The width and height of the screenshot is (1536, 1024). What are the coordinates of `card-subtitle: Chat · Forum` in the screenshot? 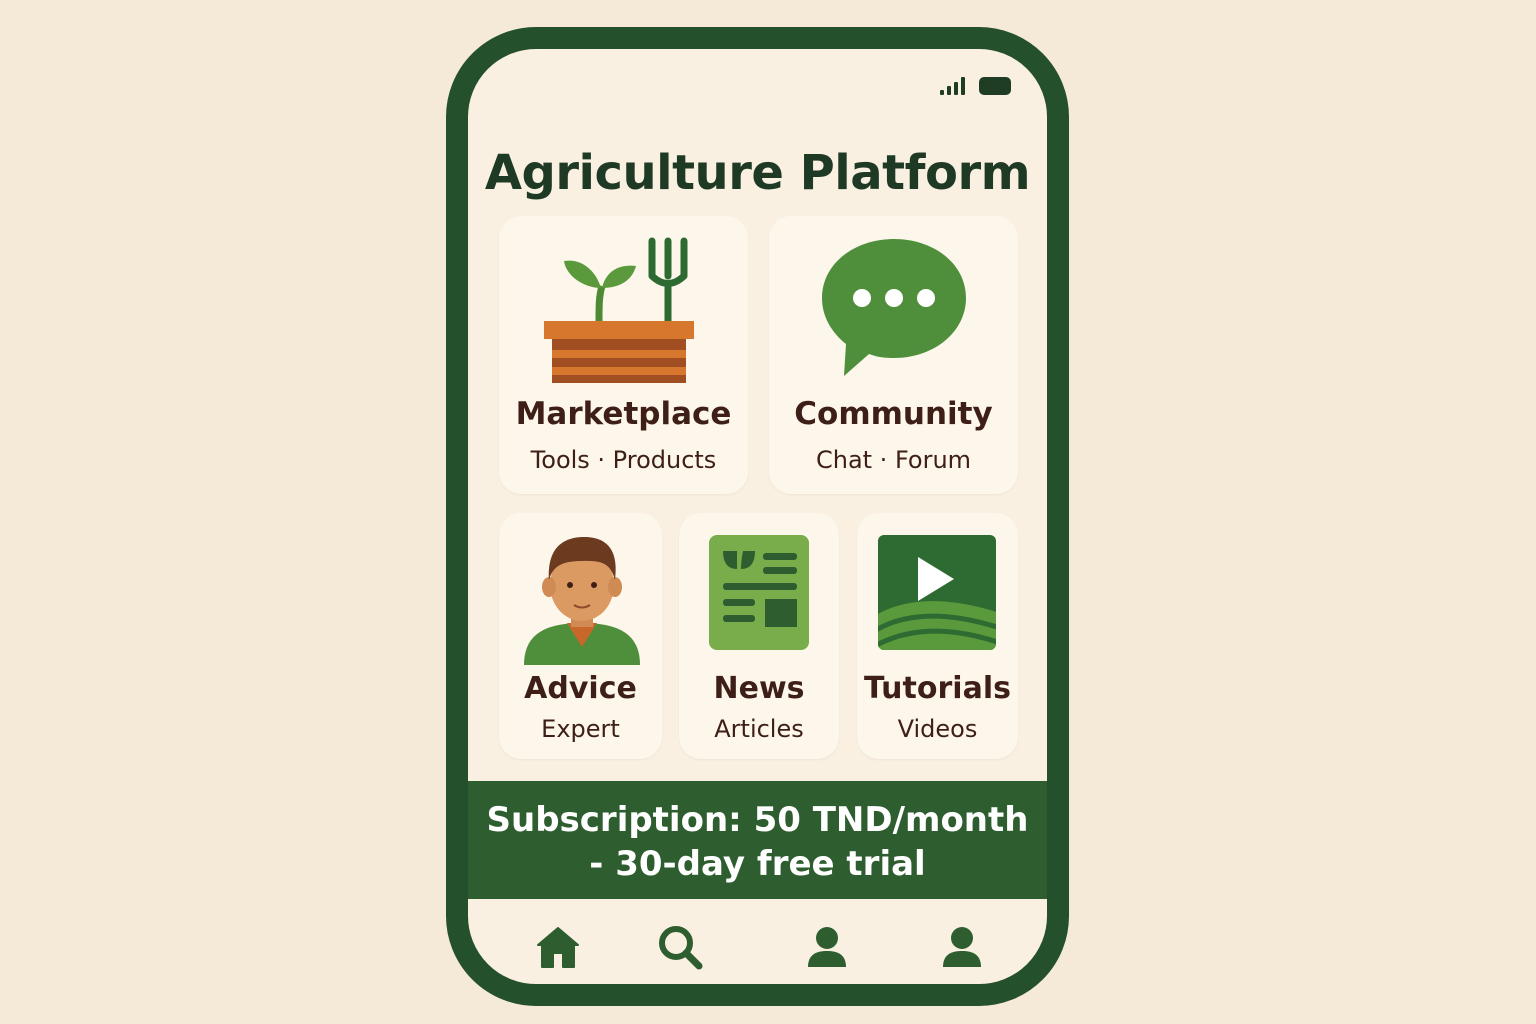 It's located at (893, 460).